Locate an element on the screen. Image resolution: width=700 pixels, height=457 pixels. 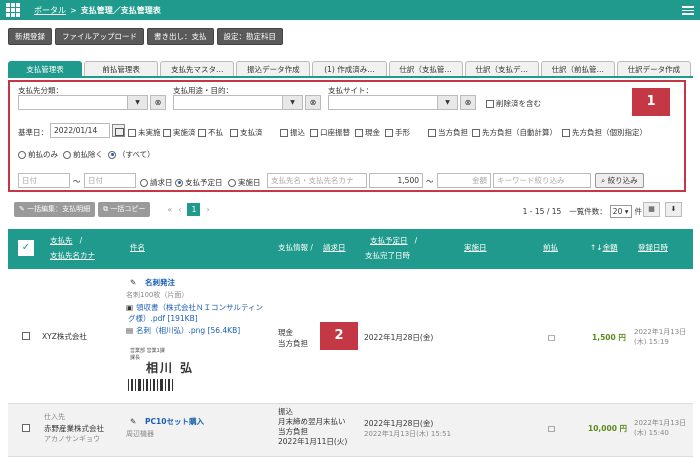
breadcrumb-portal-link: ポータル is located at coordinates (50, 10).